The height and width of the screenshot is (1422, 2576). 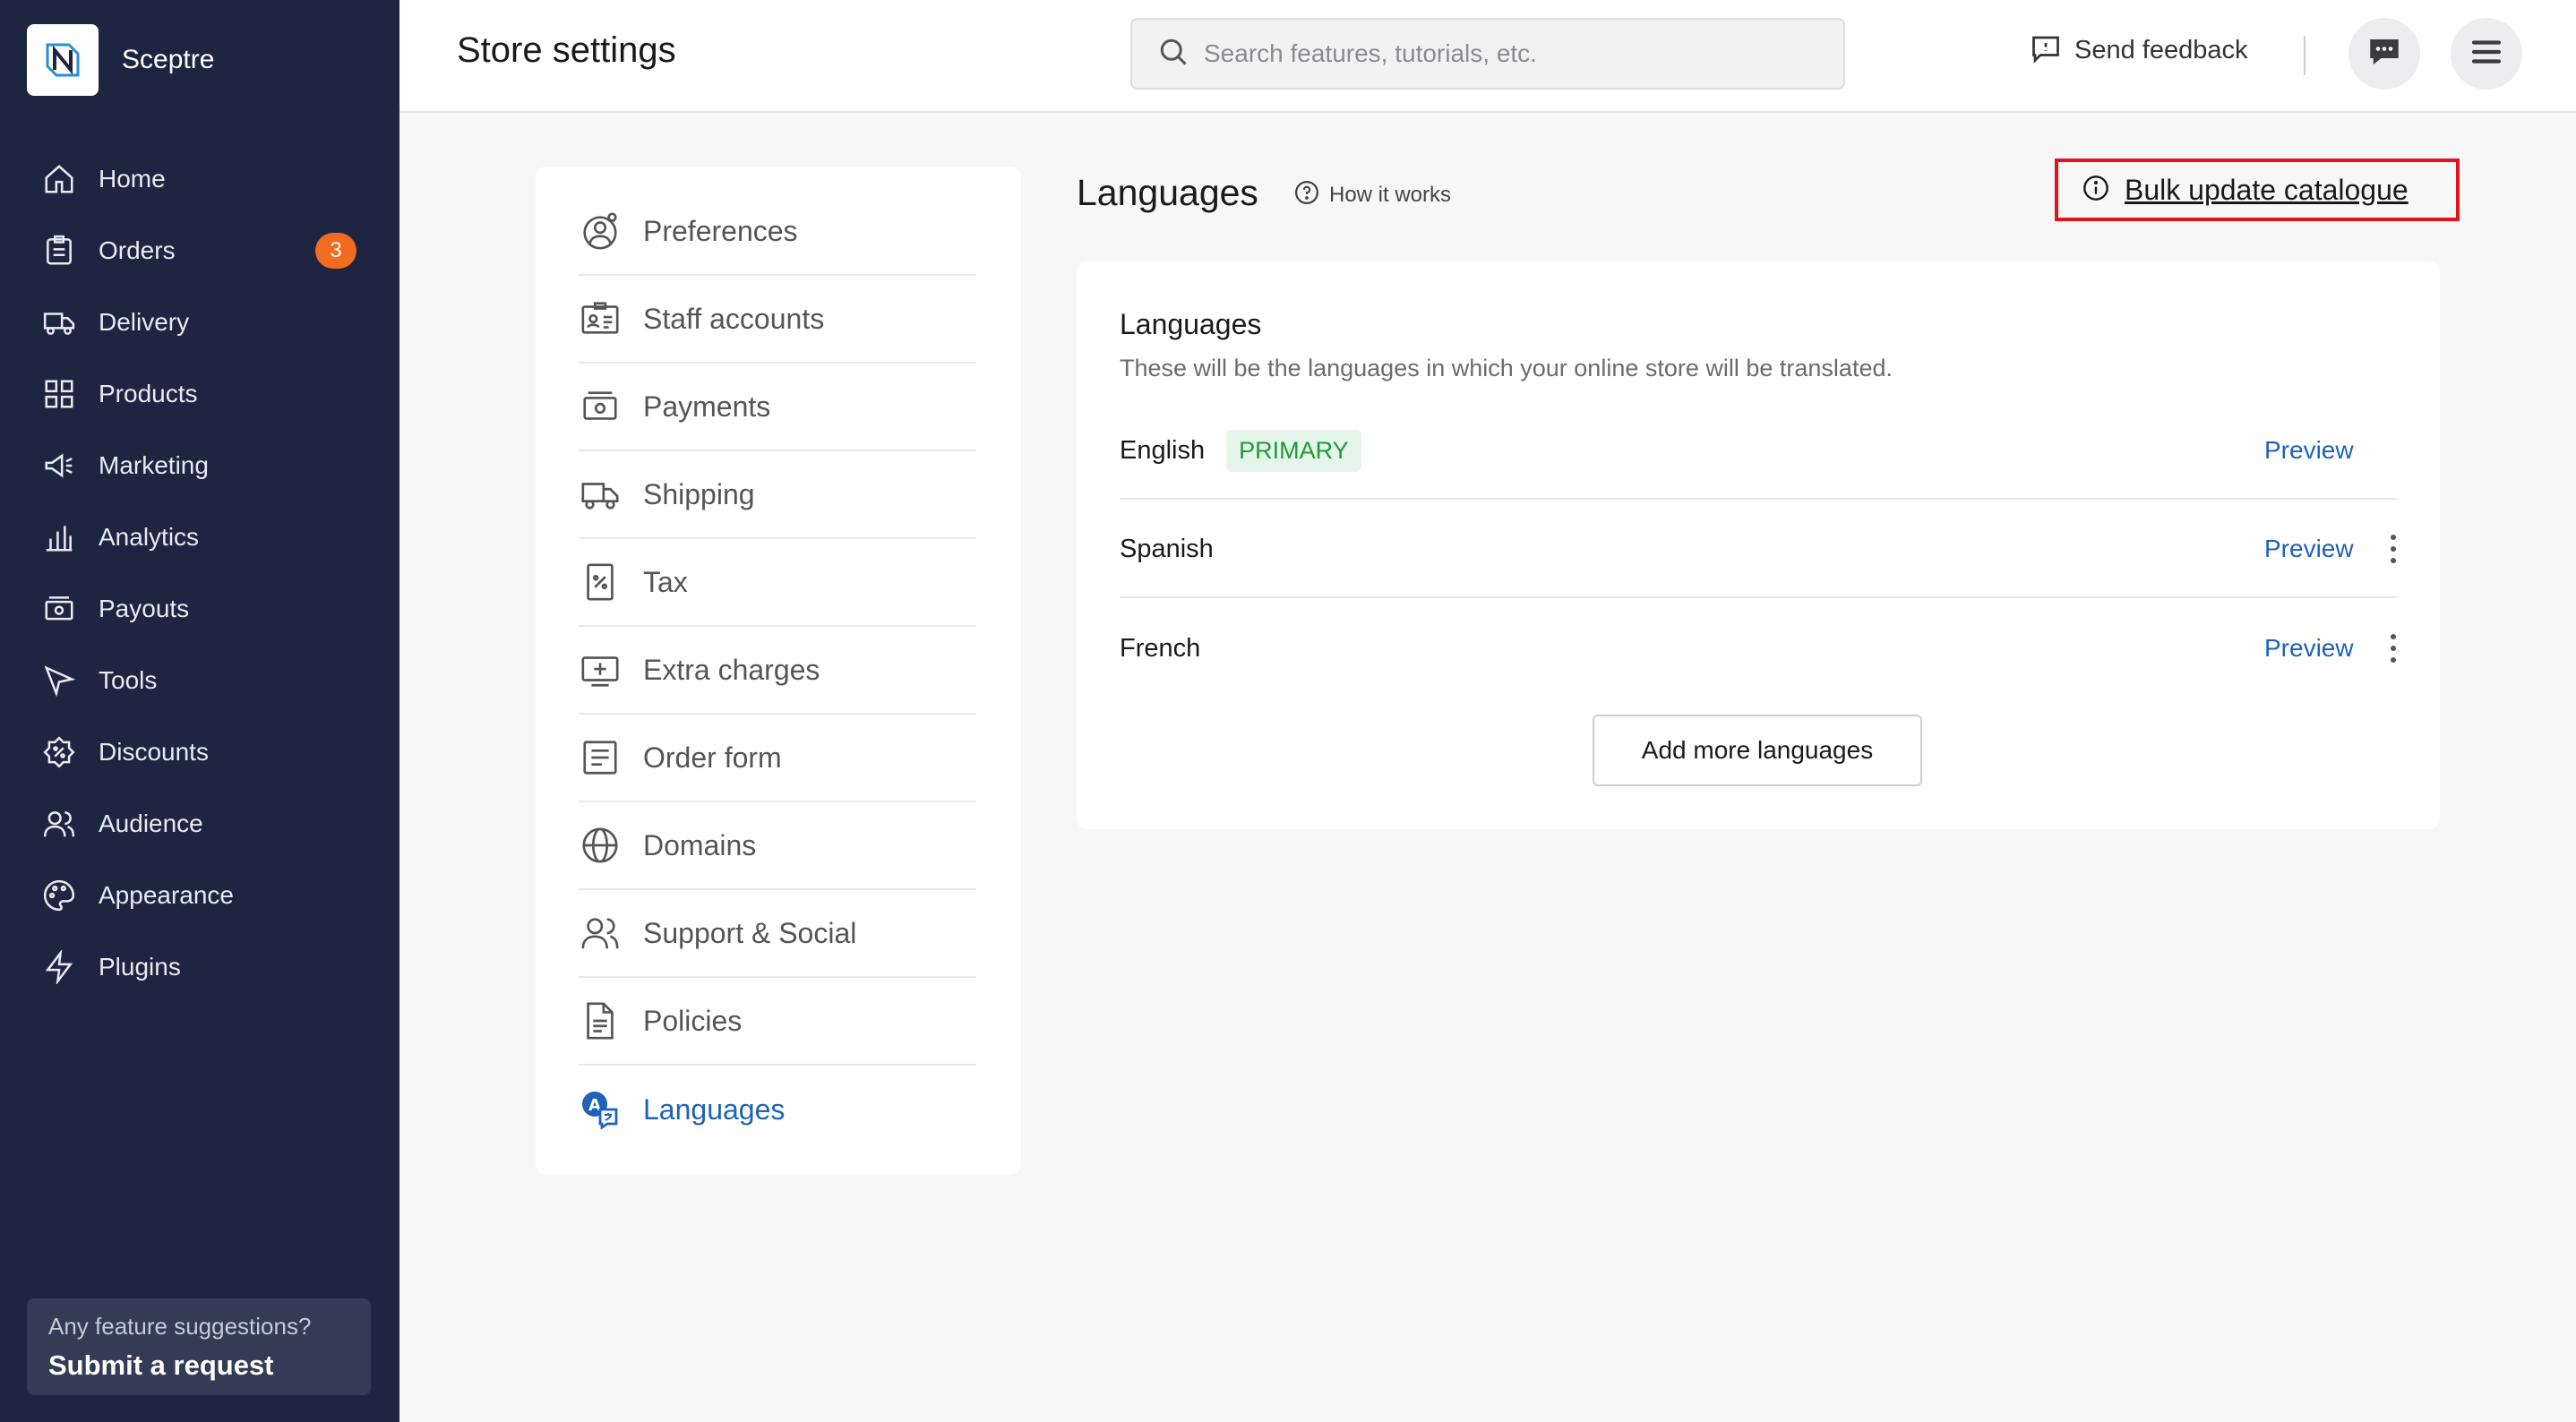 What do you see at coordinates (144, 322) in the screenshot?
I see `sidebar-item-label: Delivery` at bounding box center [144, 322].